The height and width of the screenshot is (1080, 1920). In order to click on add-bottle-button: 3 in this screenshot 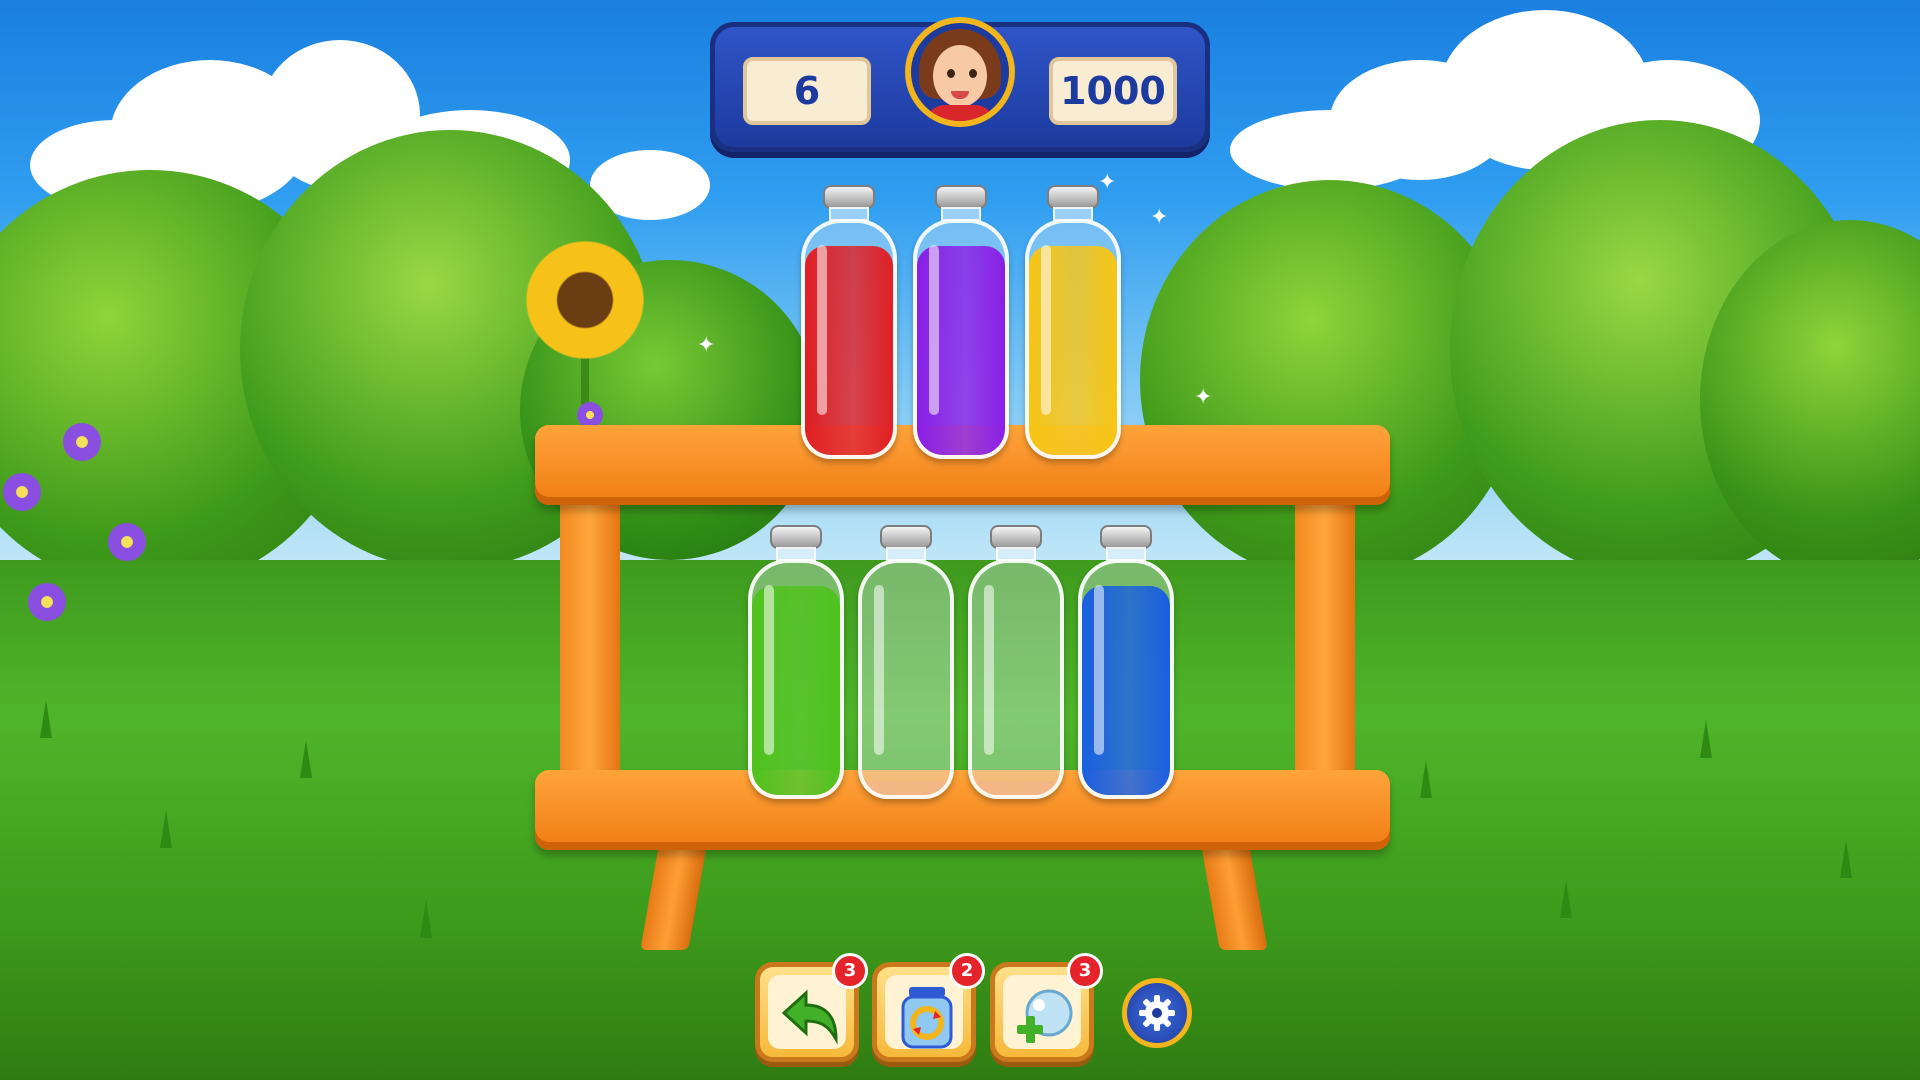, I will do `click(1046, 1007)`.